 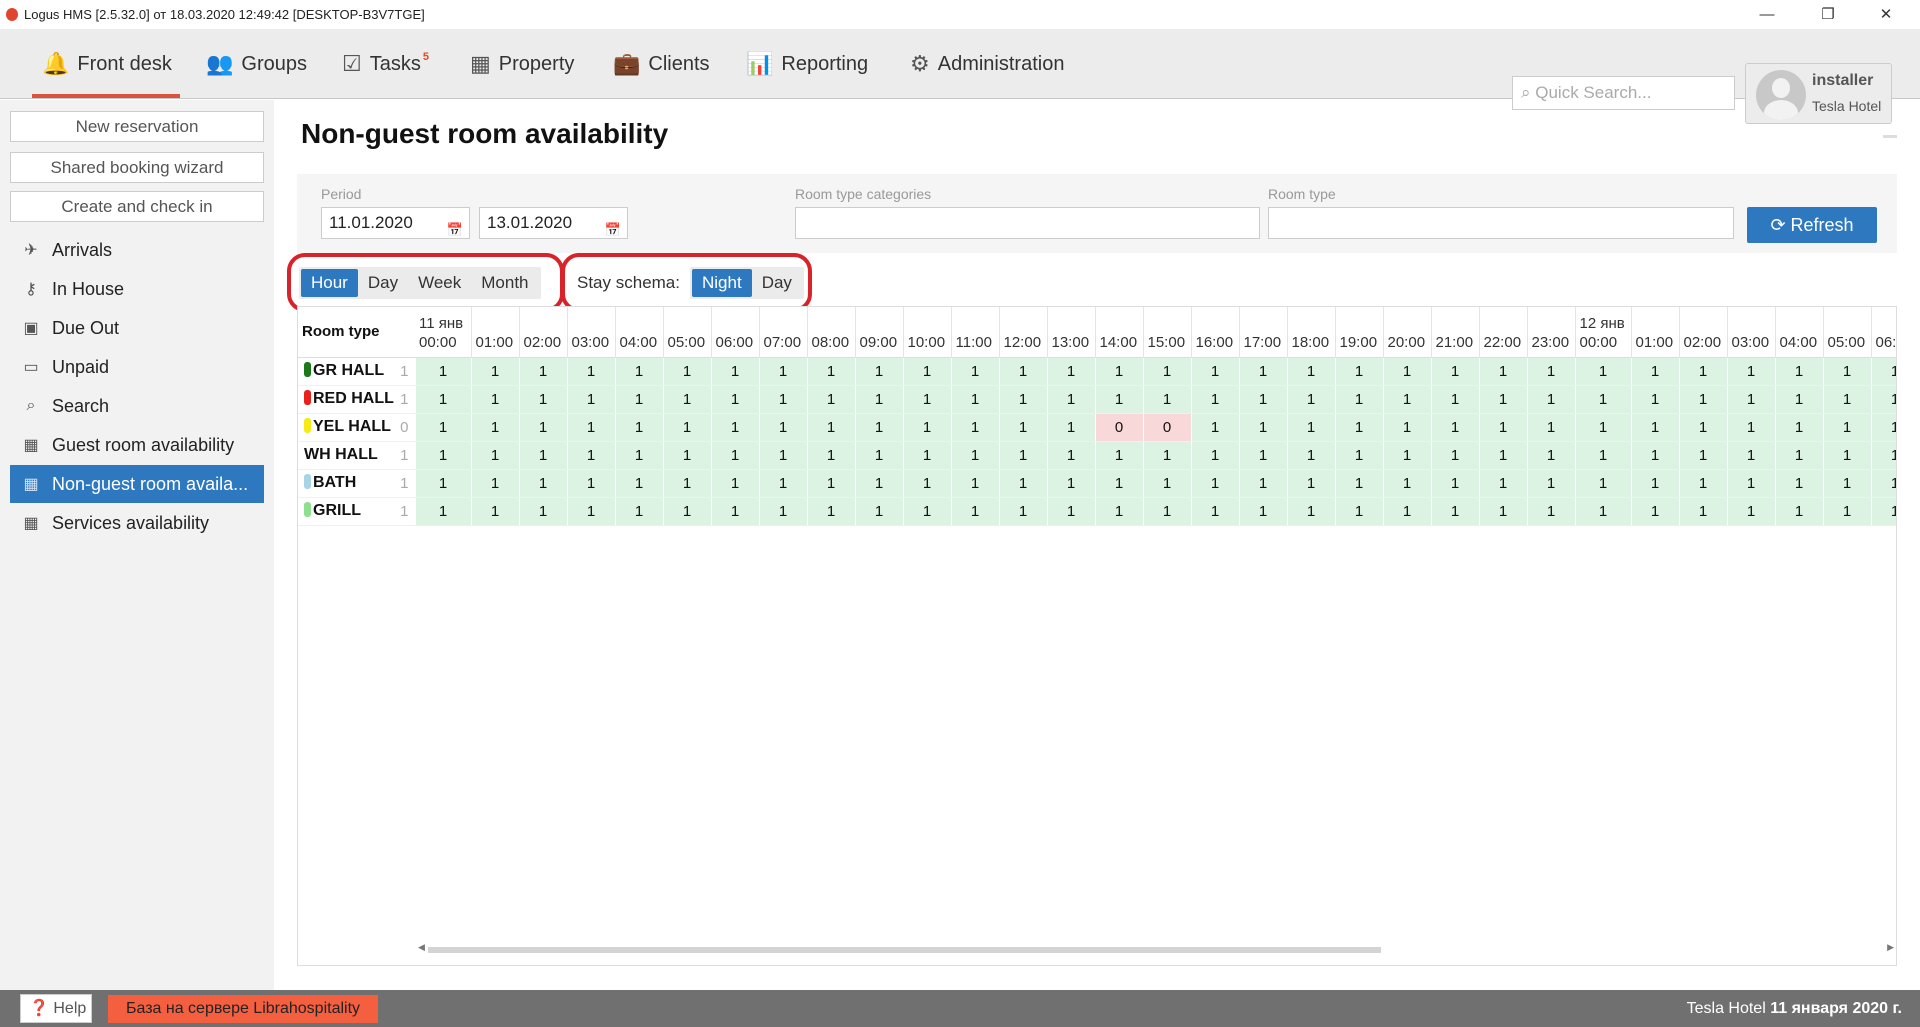 I want to click on sidebar-item: ▣ Due Out, so click(x=137, y=328).